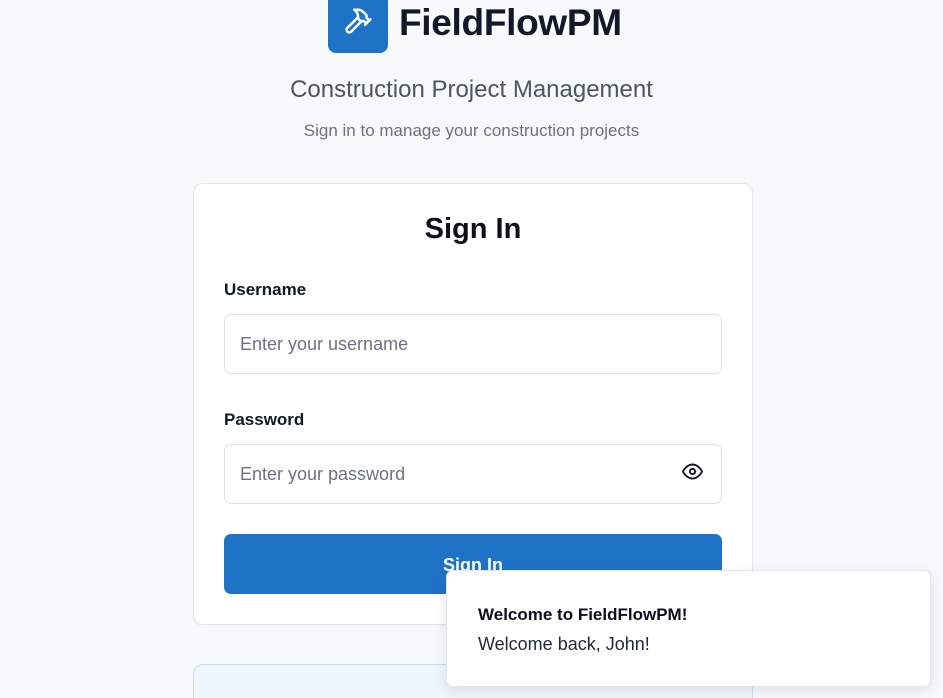 Image resolution: width=943 pixels, height=698 pixels. I want to click on brand-header: FieldFlowPM, so click(475, 26).